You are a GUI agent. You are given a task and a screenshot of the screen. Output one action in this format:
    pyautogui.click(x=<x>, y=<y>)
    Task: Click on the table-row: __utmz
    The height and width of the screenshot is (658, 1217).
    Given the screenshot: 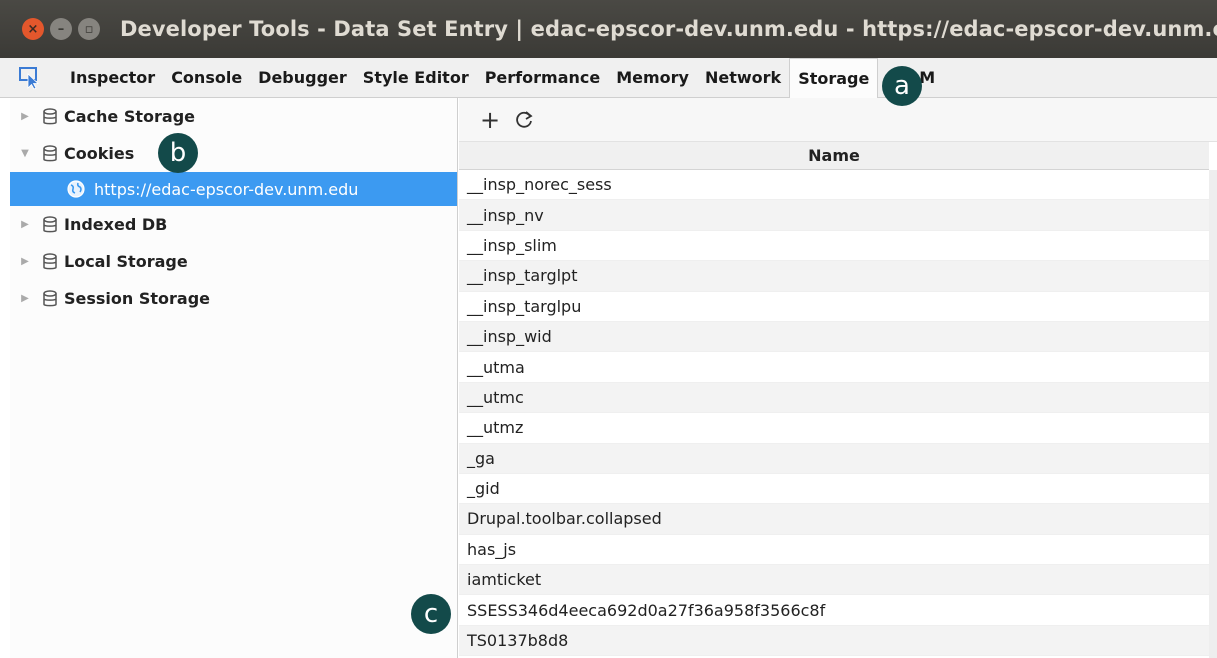 What is the action you would take?
    pyautogui.click(x=834, y=428)
    